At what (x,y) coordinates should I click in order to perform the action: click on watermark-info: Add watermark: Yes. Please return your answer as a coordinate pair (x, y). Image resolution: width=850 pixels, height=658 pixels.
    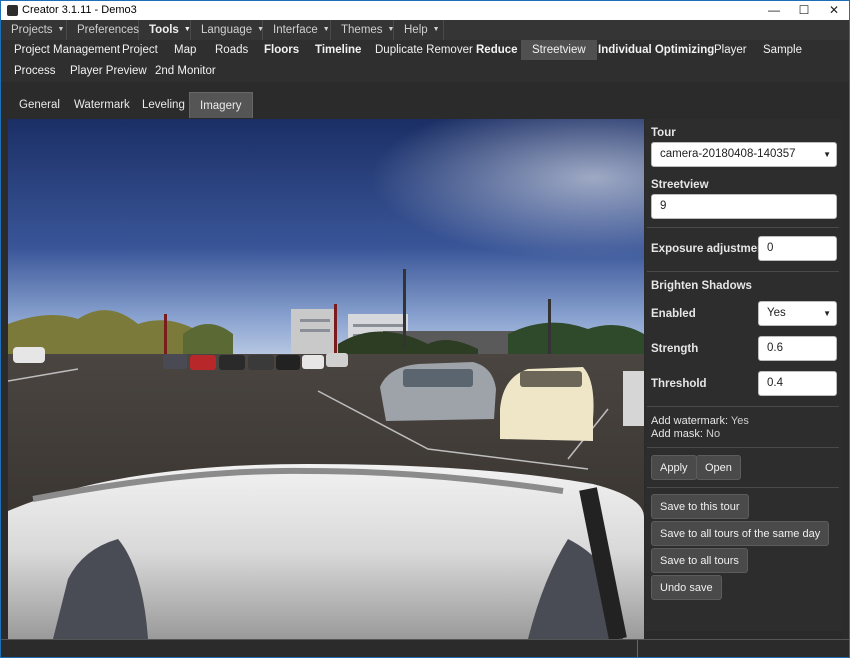
    Looking at the image, I should click on (700, 421).